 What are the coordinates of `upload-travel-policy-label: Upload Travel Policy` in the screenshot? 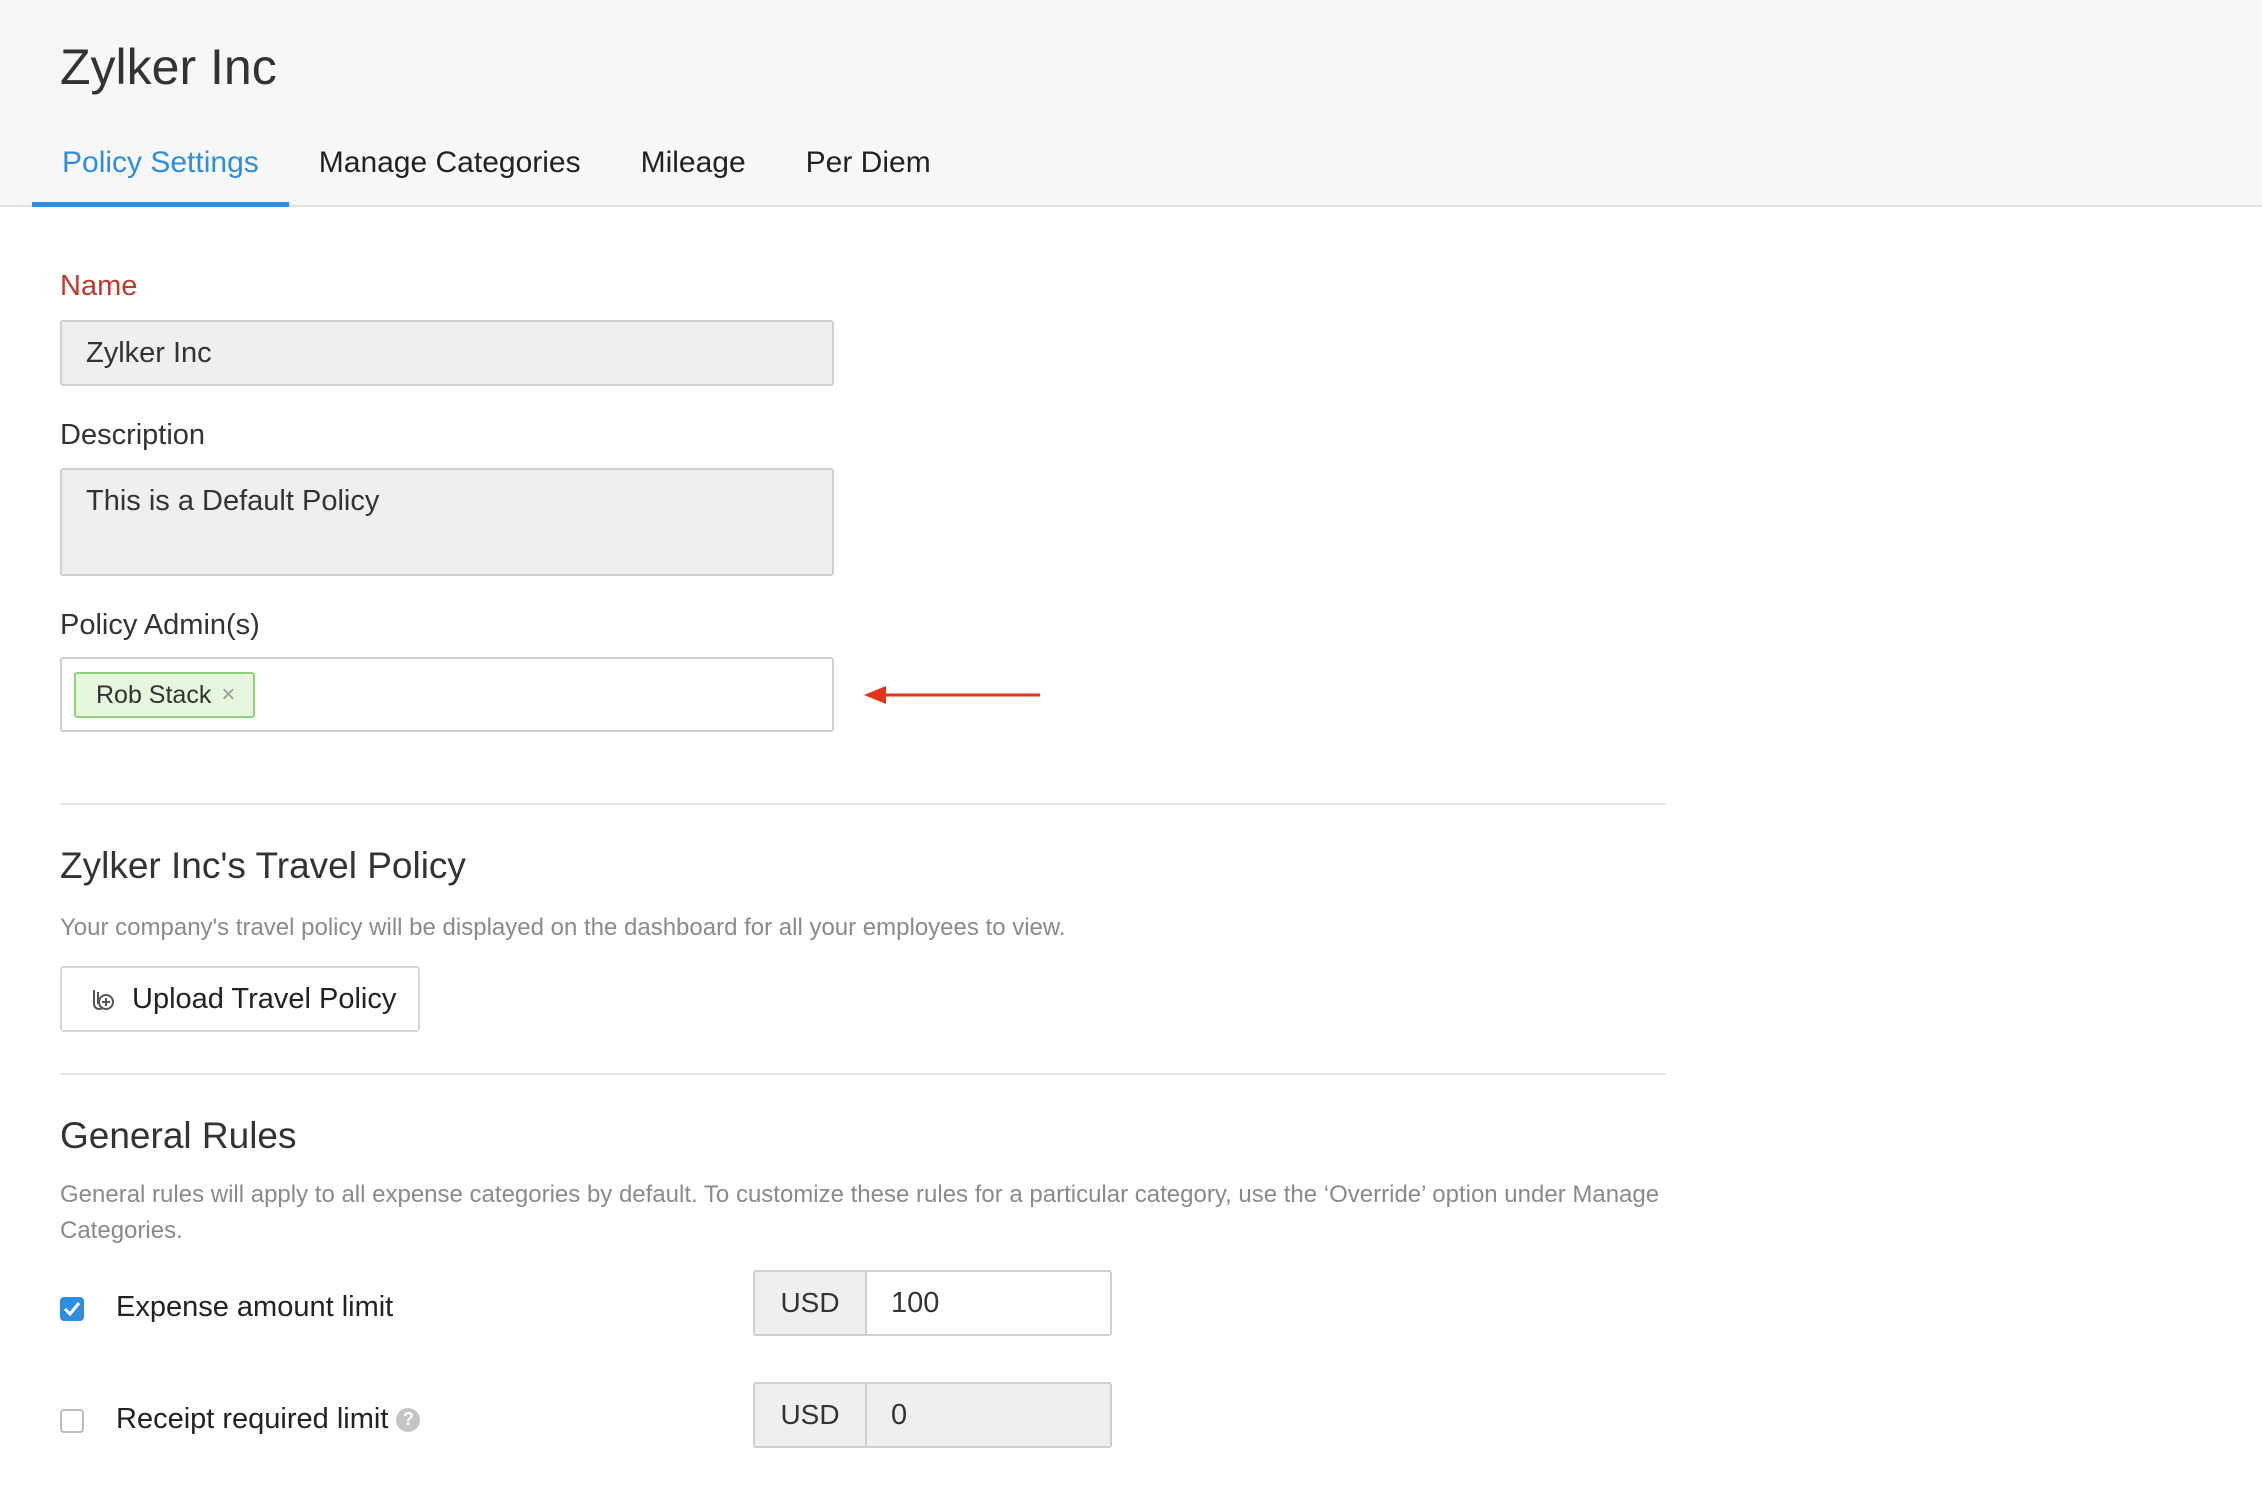 It's located at (264, 998).